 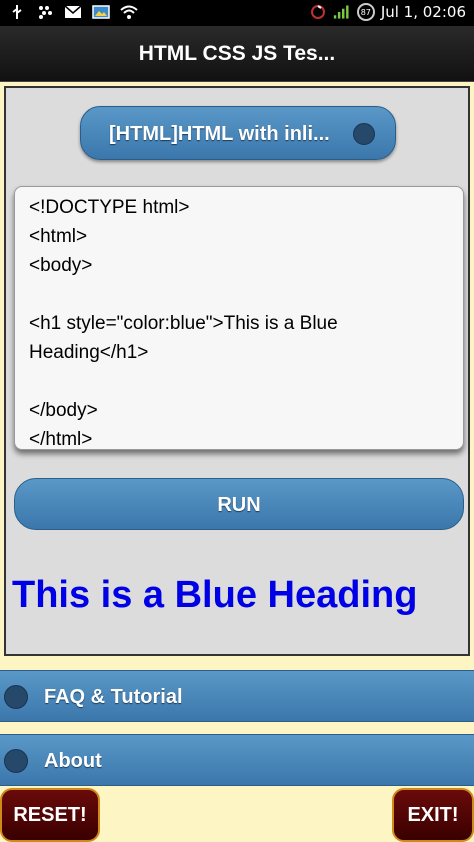 What do you see at coordinates (237, 696) in the screenshot?
I see `menu-item-faq: FAQ & Tutorial` at bounding box center [237, 696].